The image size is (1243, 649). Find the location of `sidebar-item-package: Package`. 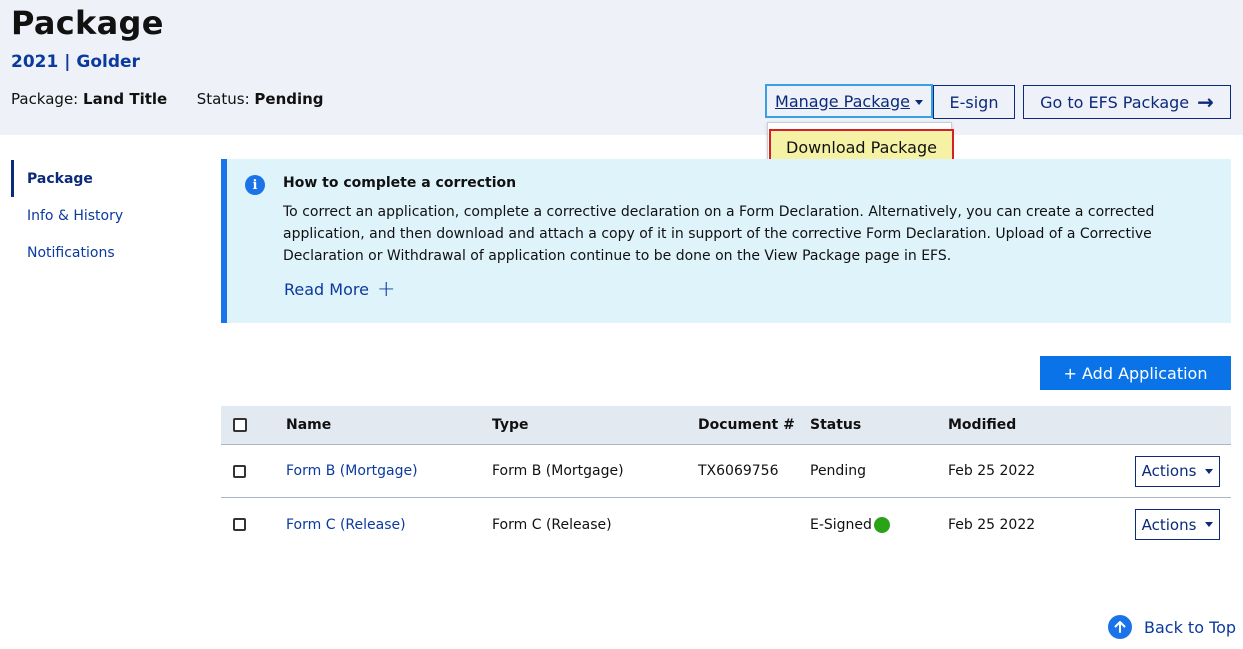

sidebar-item-package: Package is located at coordinates (101, 178).